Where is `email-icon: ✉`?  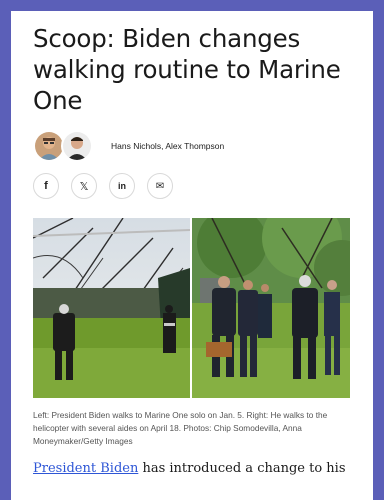
email-icon: ✉ is located at coordinates (160, 186).